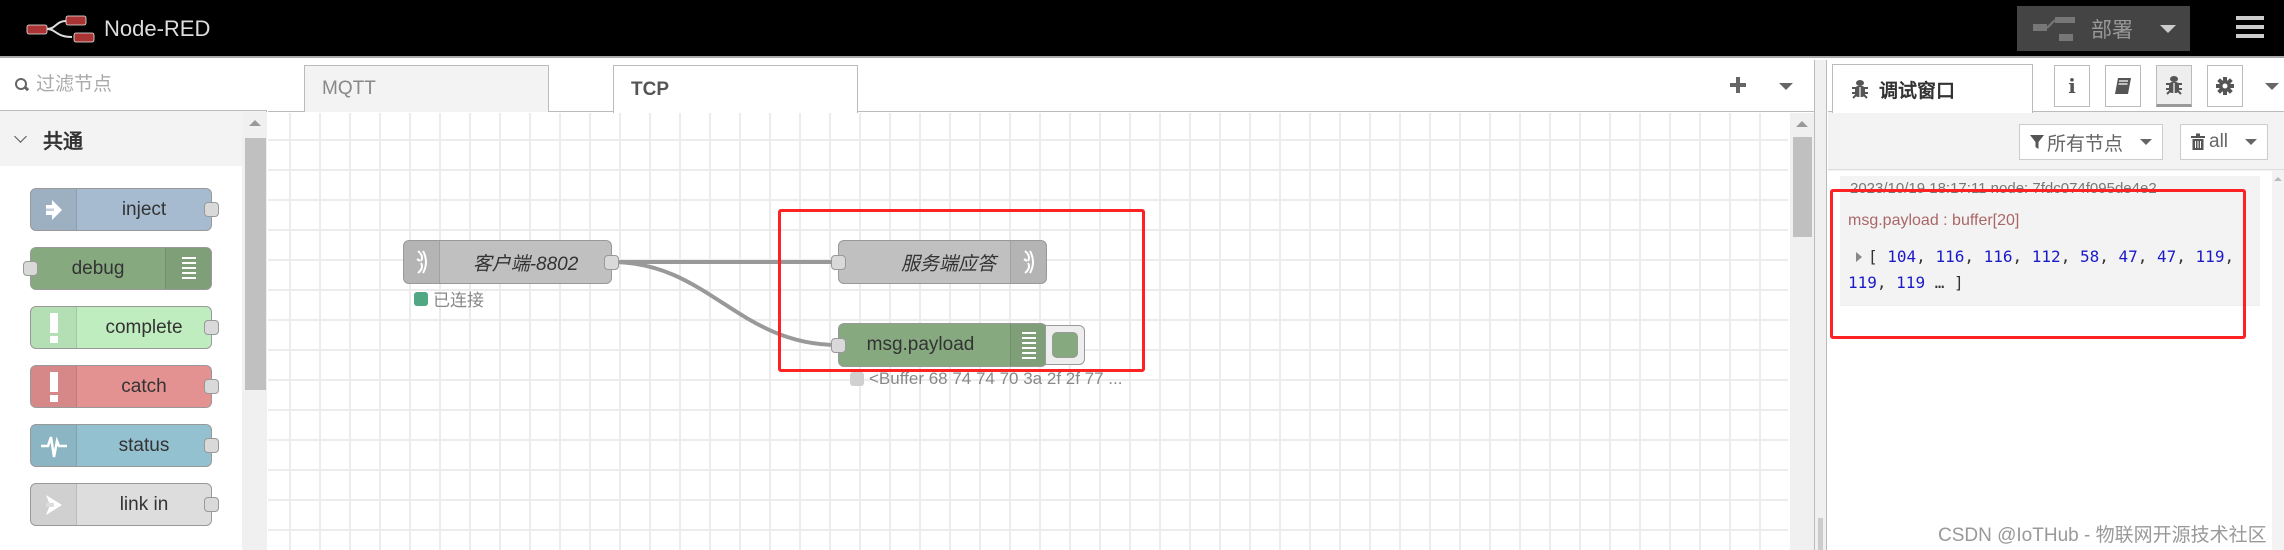 This screenshot has width=2284, height=550. What do you see at coordinates (1820, 534) in the screenshot?
I see `resize-grip` at bounding box center [1820, 534].